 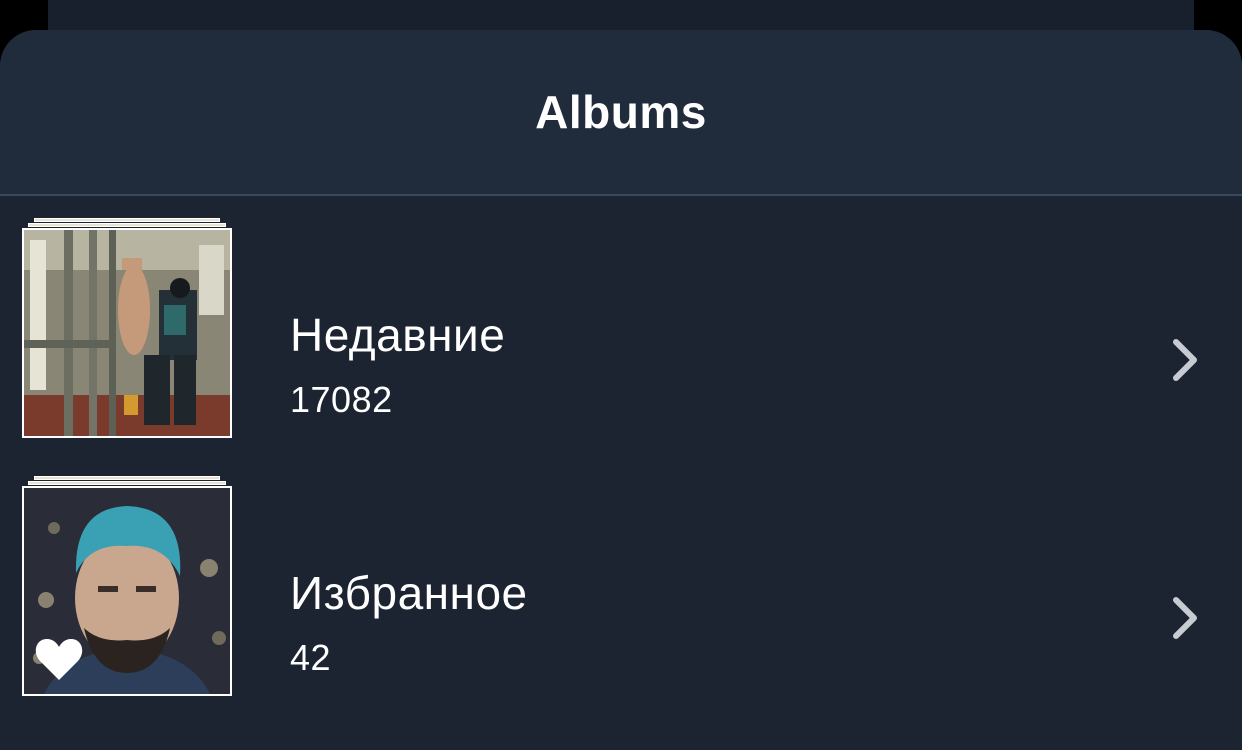 I want to click on page-title: Albums, so click(x=621, y=112).